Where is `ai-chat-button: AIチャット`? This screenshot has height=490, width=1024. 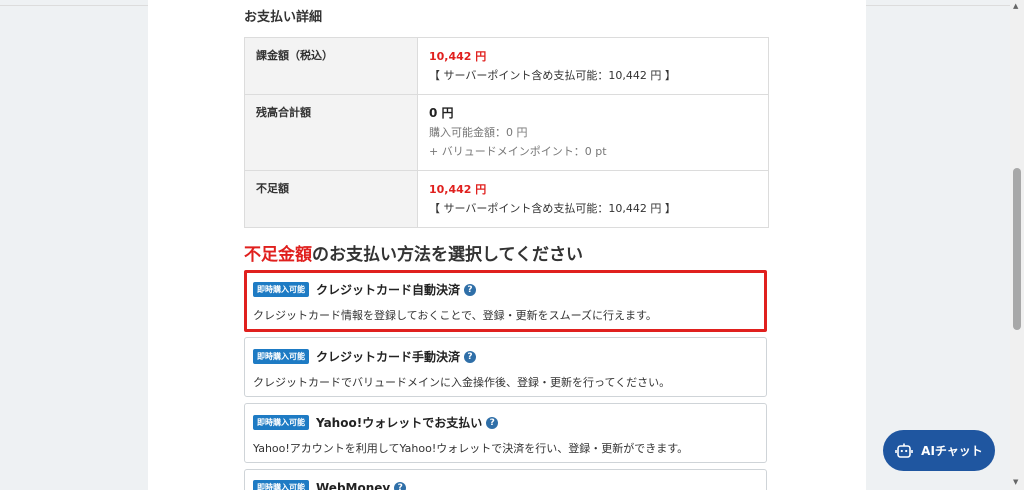
ai-chat-button: AIチャット is located at coordinates (939, 450).